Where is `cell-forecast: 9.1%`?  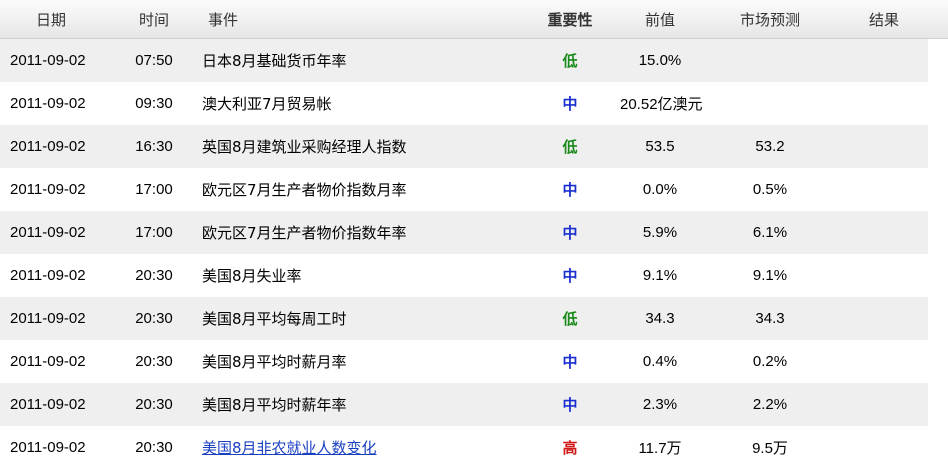
cell-forecast: 9.1% is located at coordinates (770, 275).